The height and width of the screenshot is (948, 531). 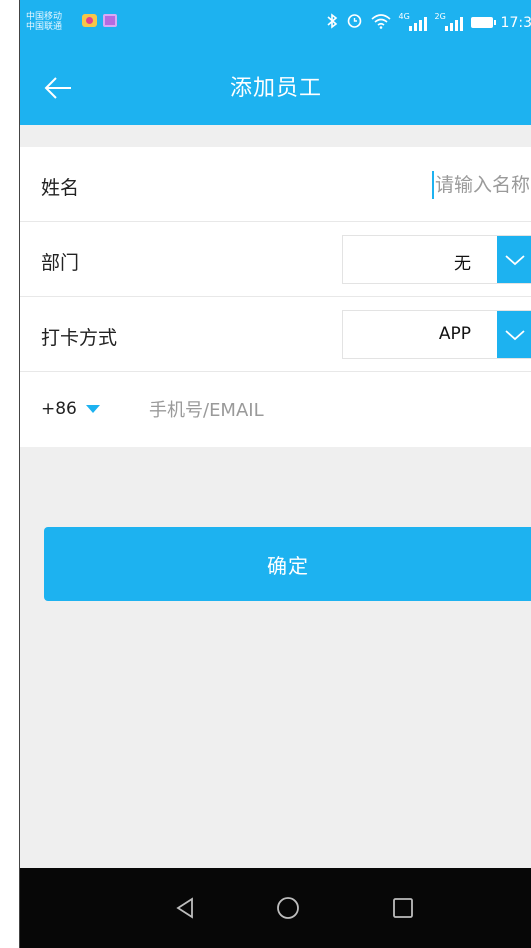 I want to click on battery-icon, so click(x=483, y=22).